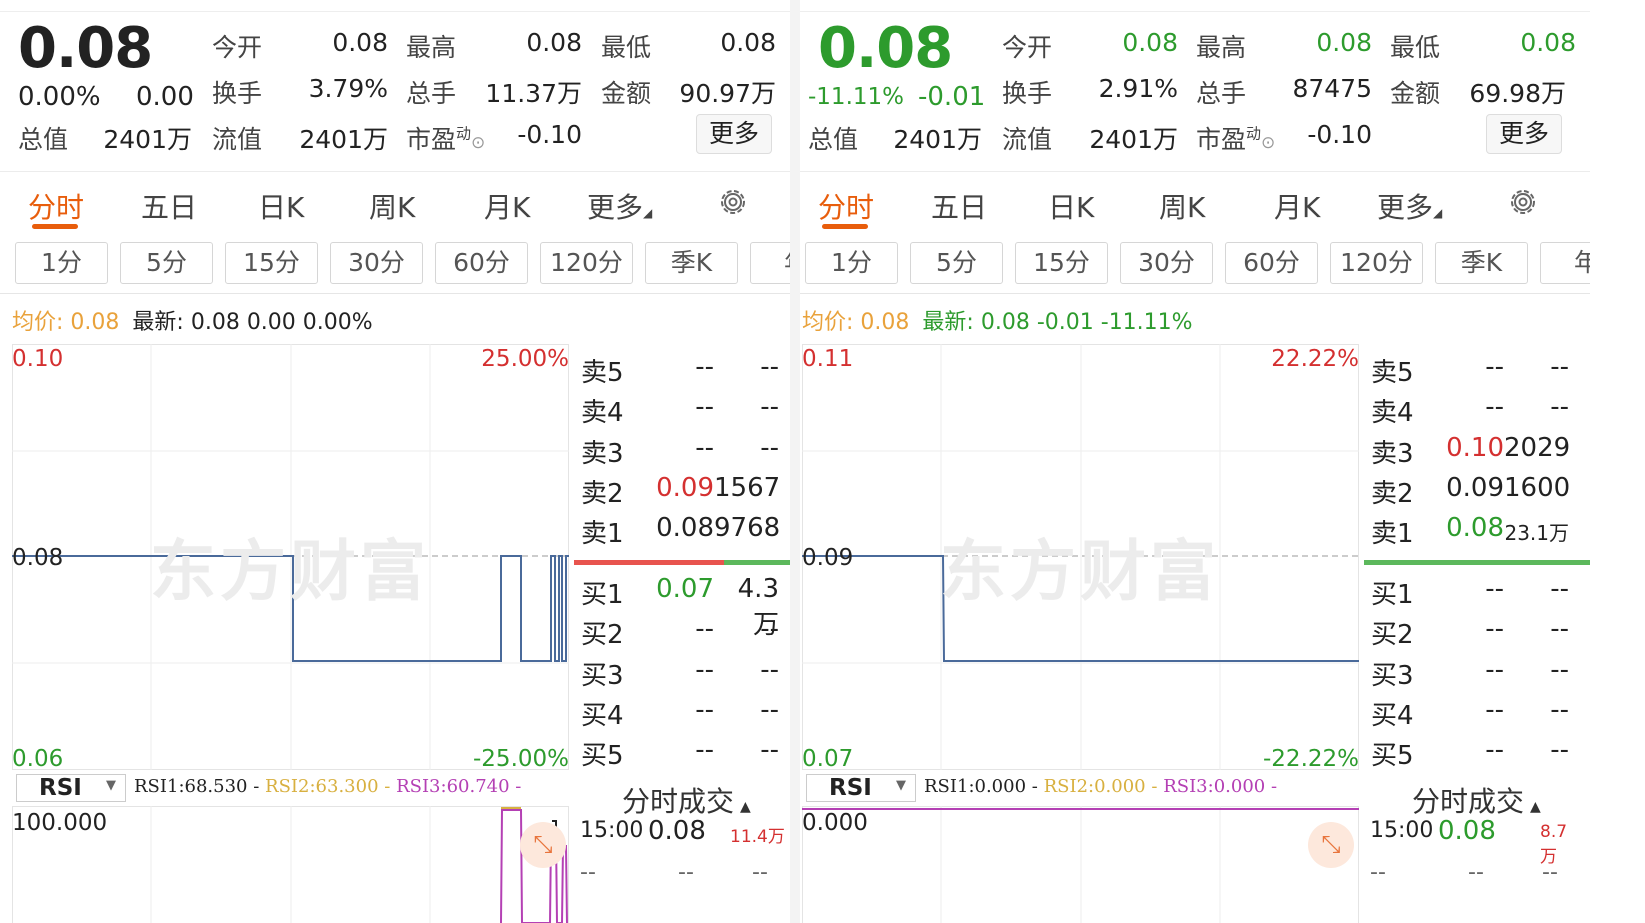 This screenshot has width=1645, height=923. What do you see at coordinates (38, 322) in the screenshot?
I see `avg-price-label: 均价:` at bounding box center [38, 322].